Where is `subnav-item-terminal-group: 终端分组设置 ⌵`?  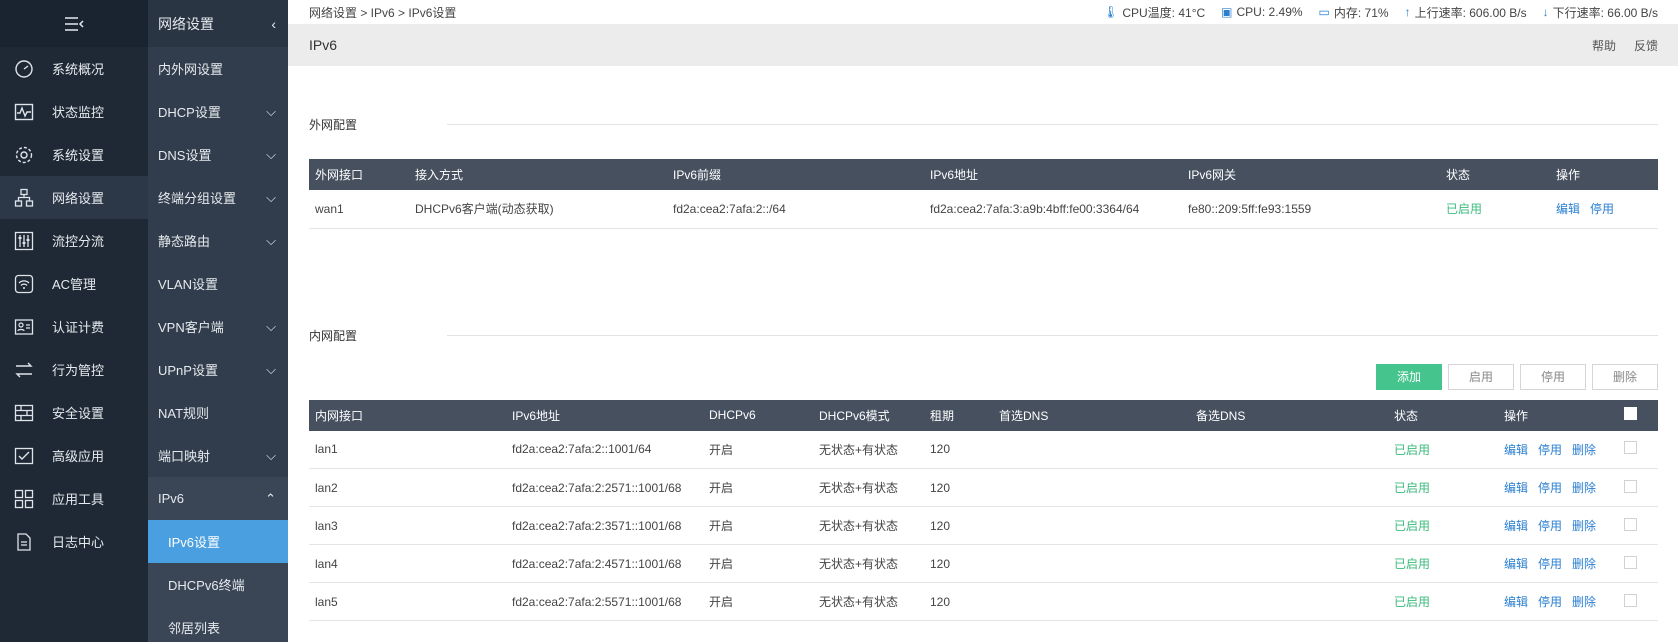
subnav-item-terminal-group: 终端分组设置 ⌵ is located at coordinates (218, 197).